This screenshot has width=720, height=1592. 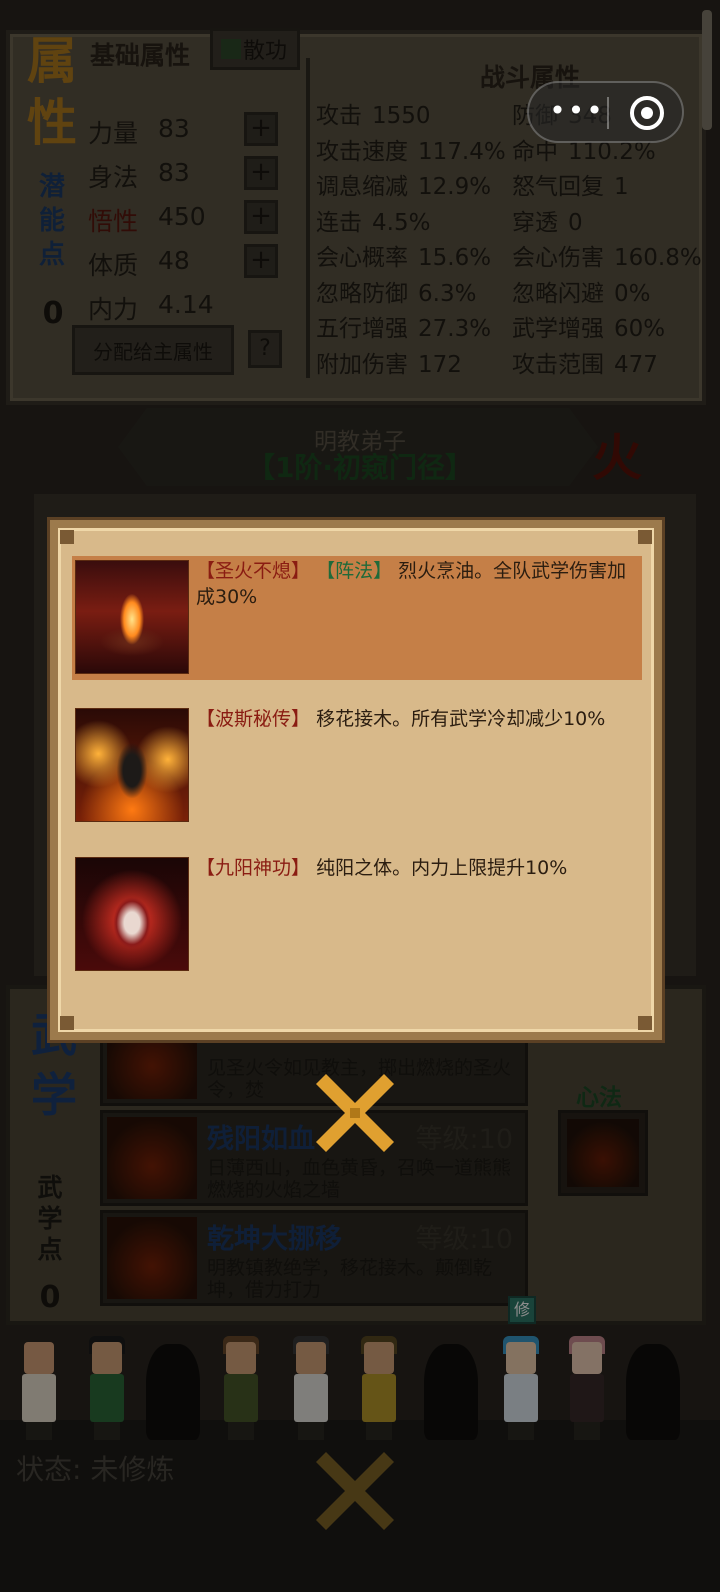 What do you see at coordinates (357, 618) in the screenshot?
I see `trait-row: 【圣火不熄】 【阵法】 烈火烹油。全队武学伤害加成30%` at bounding box center [357, 618].